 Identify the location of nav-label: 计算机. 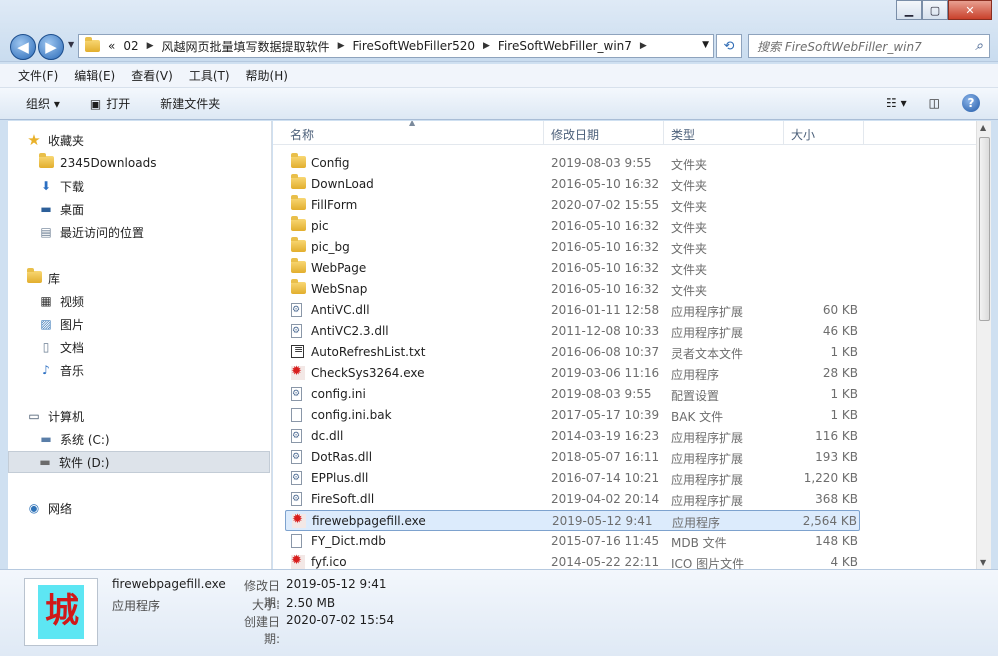
(66, 416).